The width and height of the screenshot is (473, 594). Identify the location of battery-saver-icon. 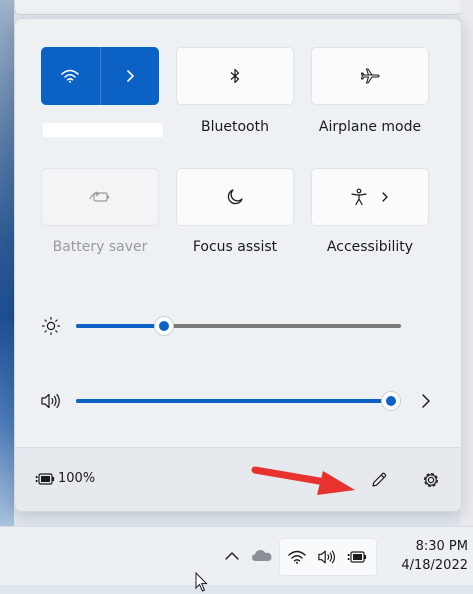
(99, 196).